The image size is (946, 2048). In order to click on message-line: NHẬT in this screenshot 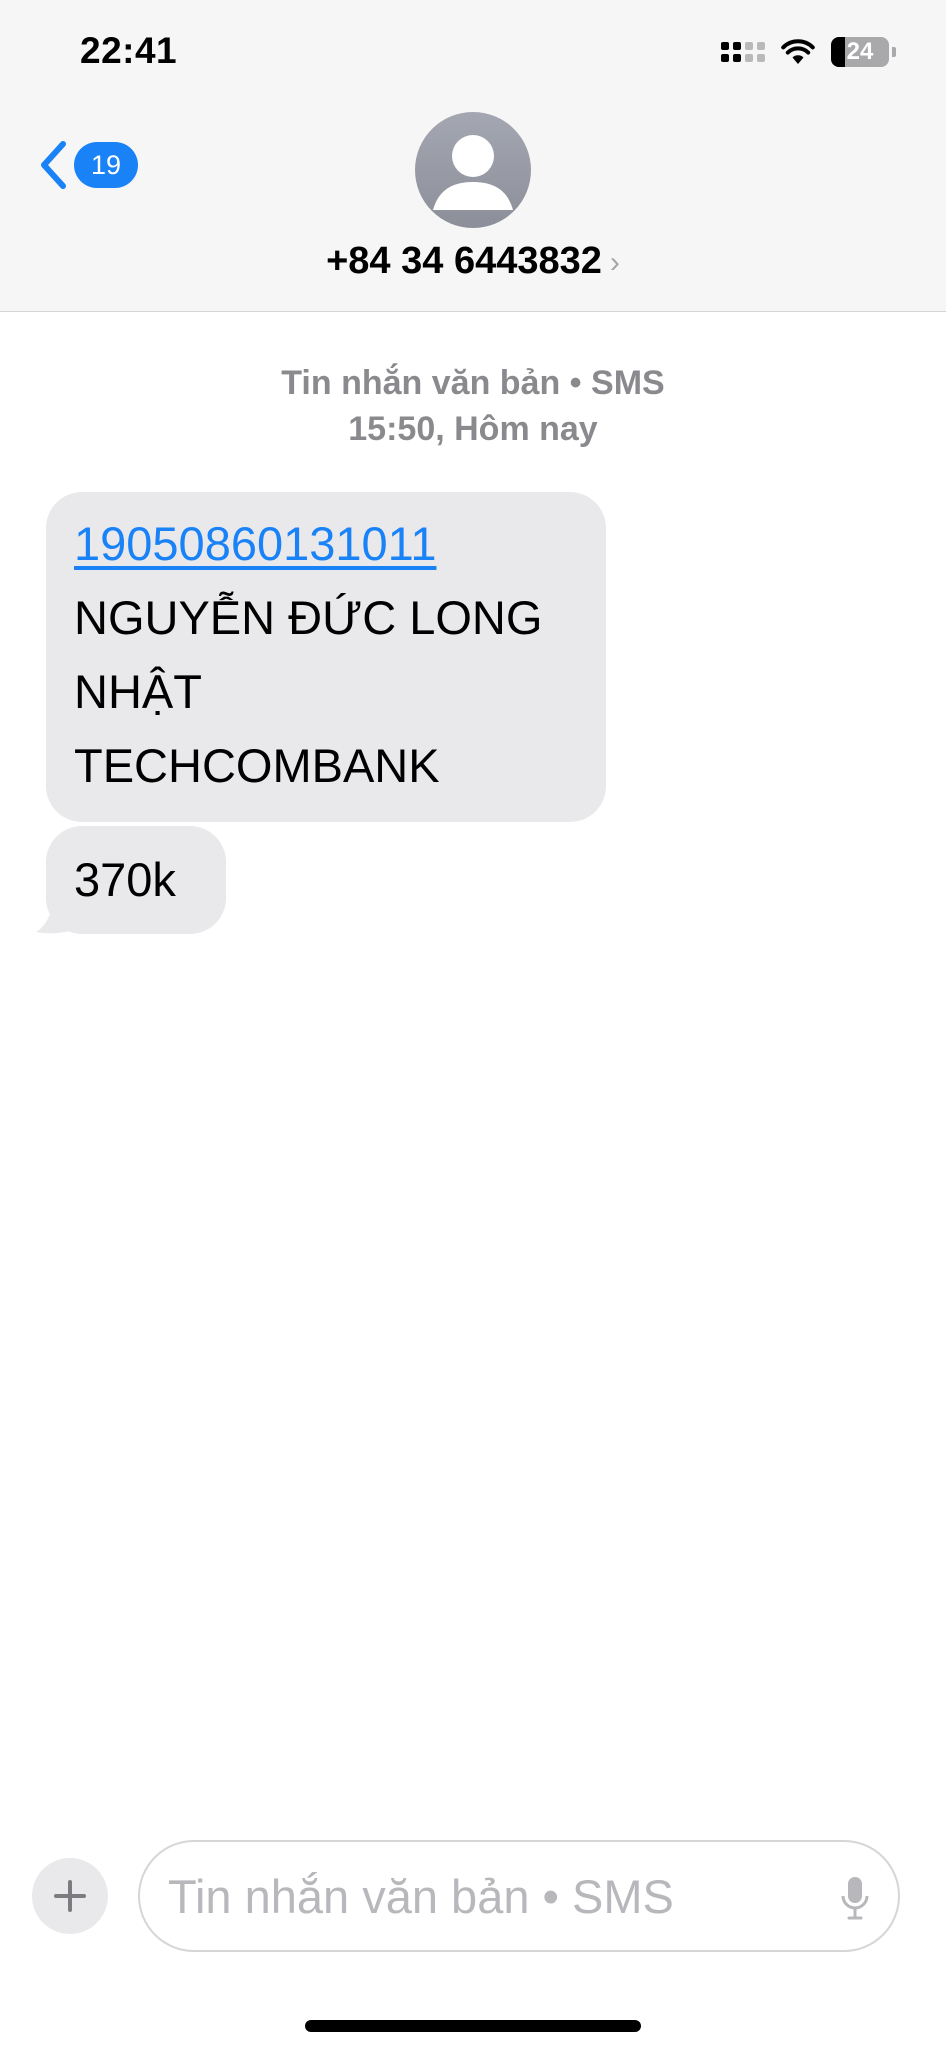, I will do `click(138, 691)`.